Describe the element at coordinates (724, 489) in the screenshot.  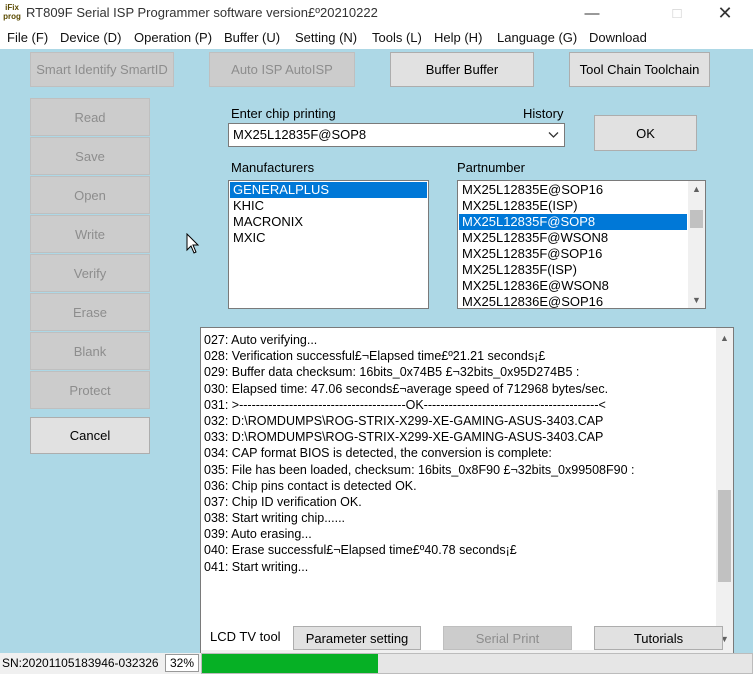
I see `log-vertical-scrollbar: ▲ ▼` at that location.